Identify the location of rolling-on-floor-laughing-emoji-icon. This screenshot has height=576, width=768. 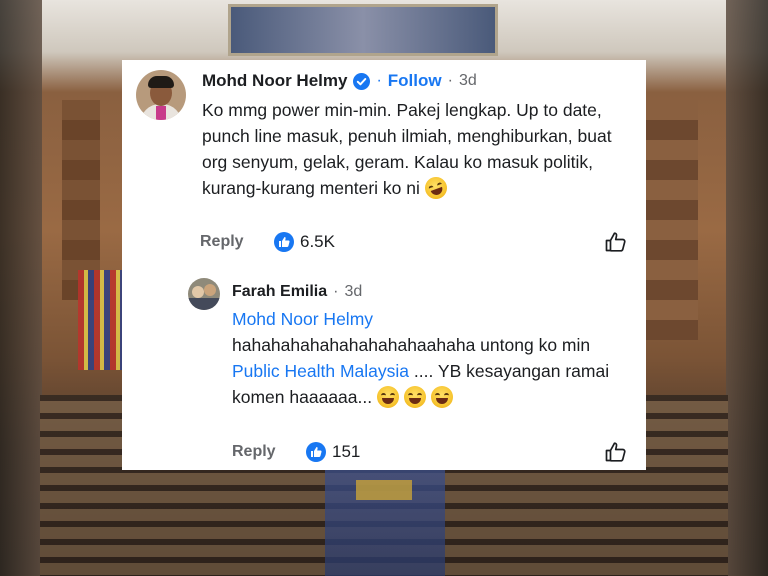
(435, 188).